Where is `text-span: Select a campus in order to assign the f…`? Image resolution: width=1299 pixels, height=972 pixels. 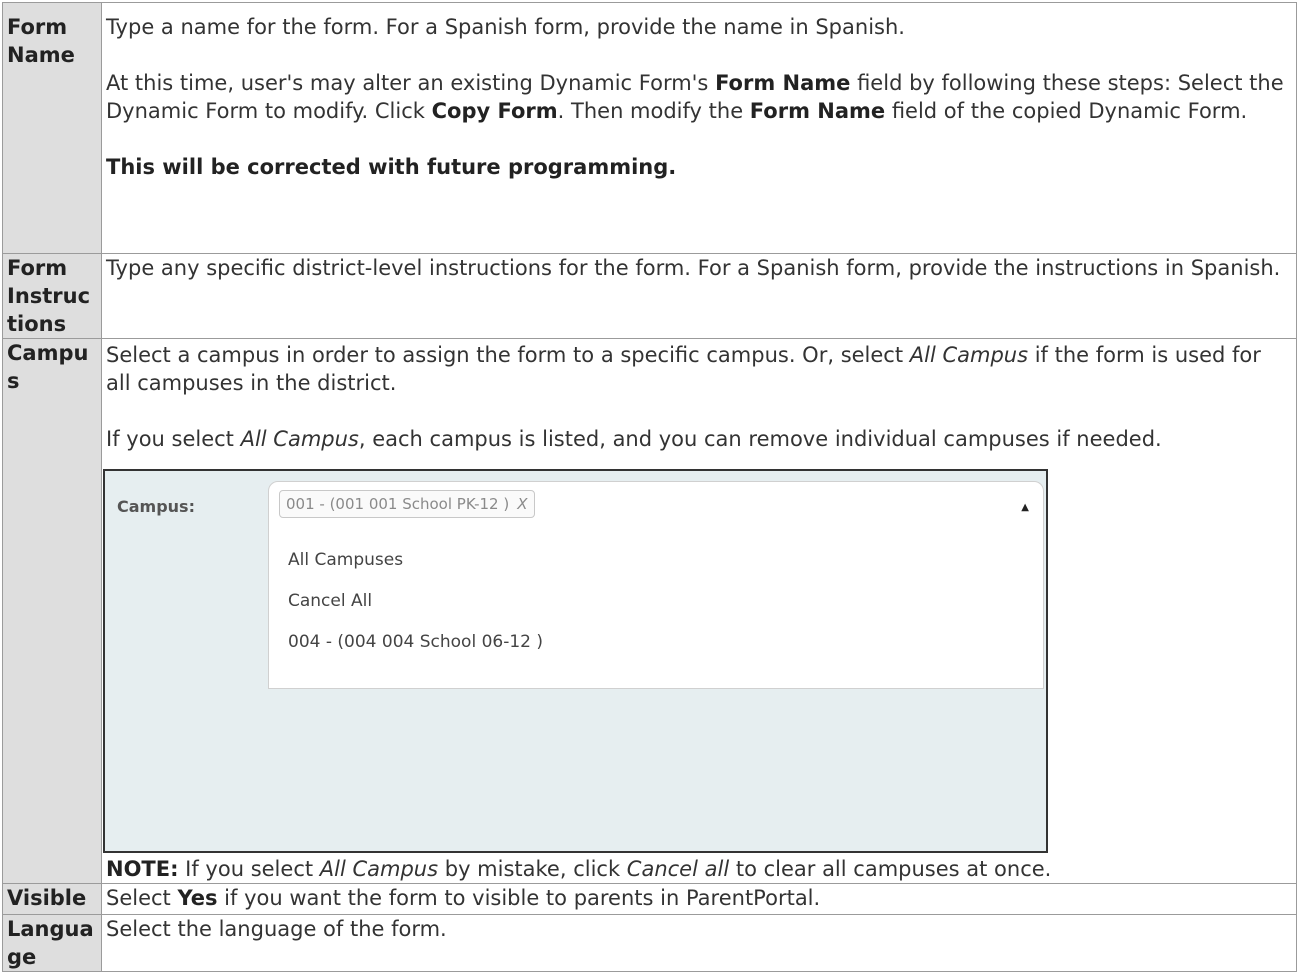
text-span: Select a campus in order to assign the f… is located at coordinates (508, 355).